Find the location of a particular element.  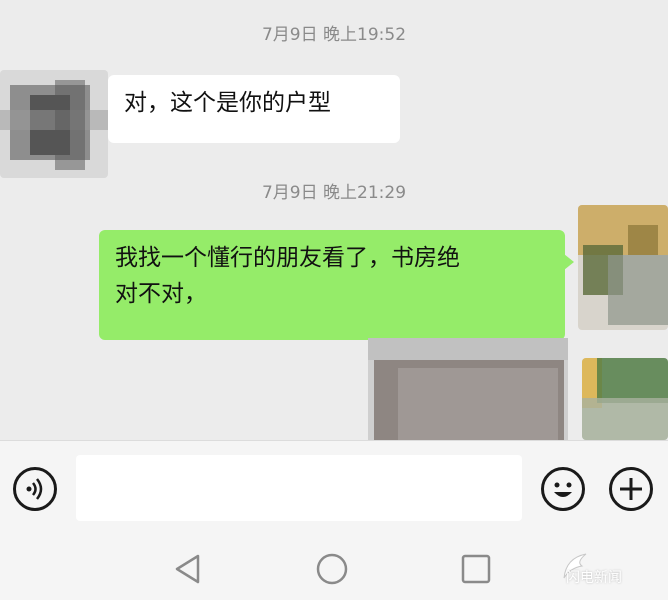

incoming-message-bubble: 对，这个是你的户型 is located at coordinates (254, 109).